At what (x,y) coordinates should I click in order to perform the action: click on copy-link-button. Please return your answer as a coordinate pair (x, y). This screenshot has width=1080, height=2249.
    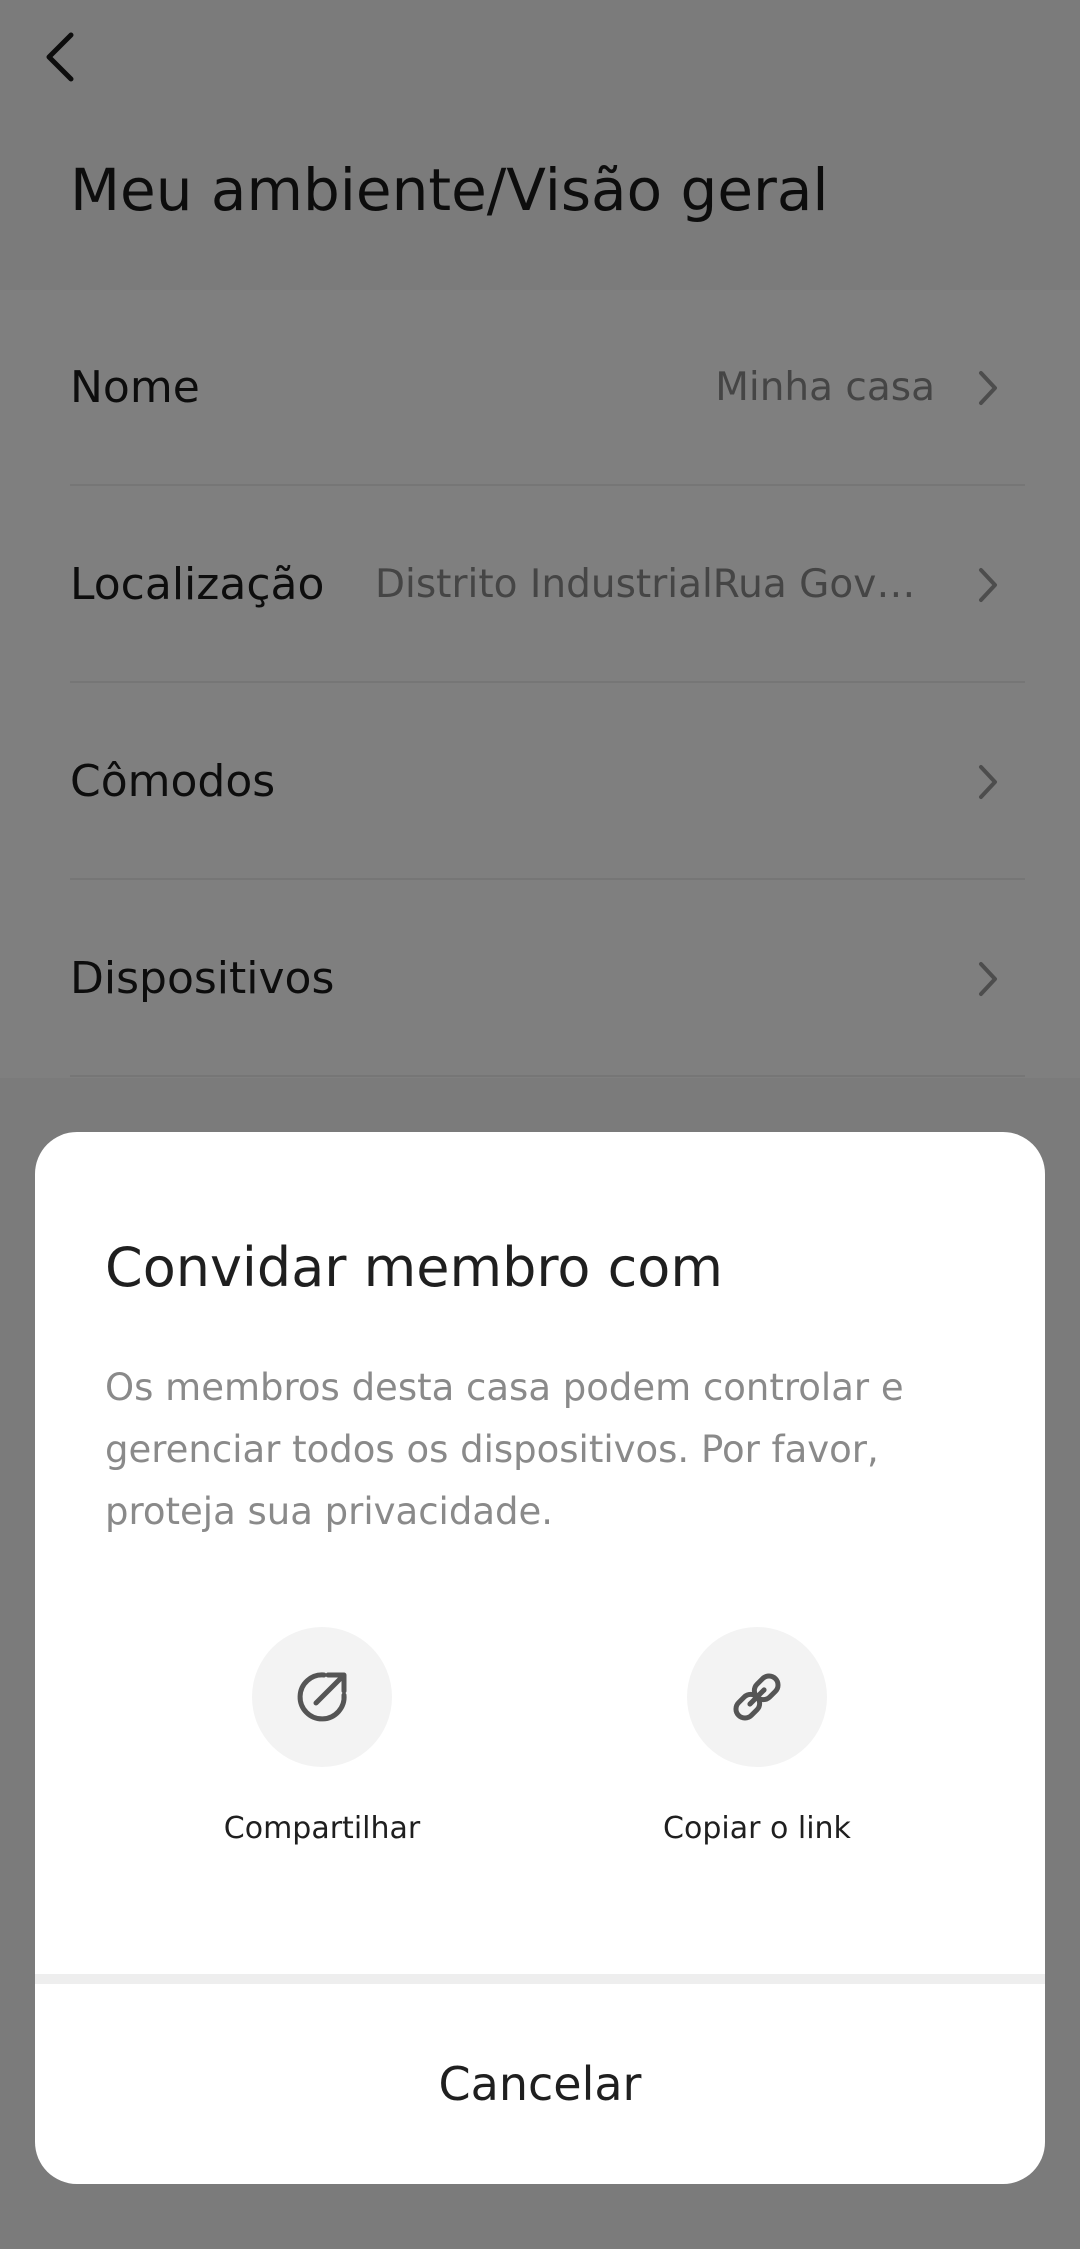
    Looking at the image, I should click on (757, 1697).